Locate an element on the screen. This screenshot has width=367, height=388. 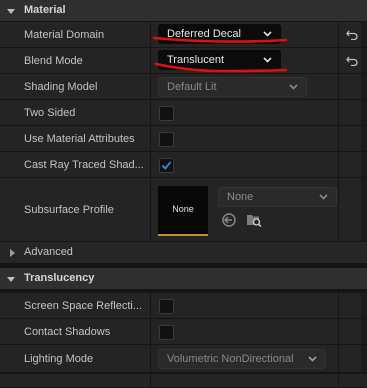
thumbnail-label: None is located at coordinates (183, 209).